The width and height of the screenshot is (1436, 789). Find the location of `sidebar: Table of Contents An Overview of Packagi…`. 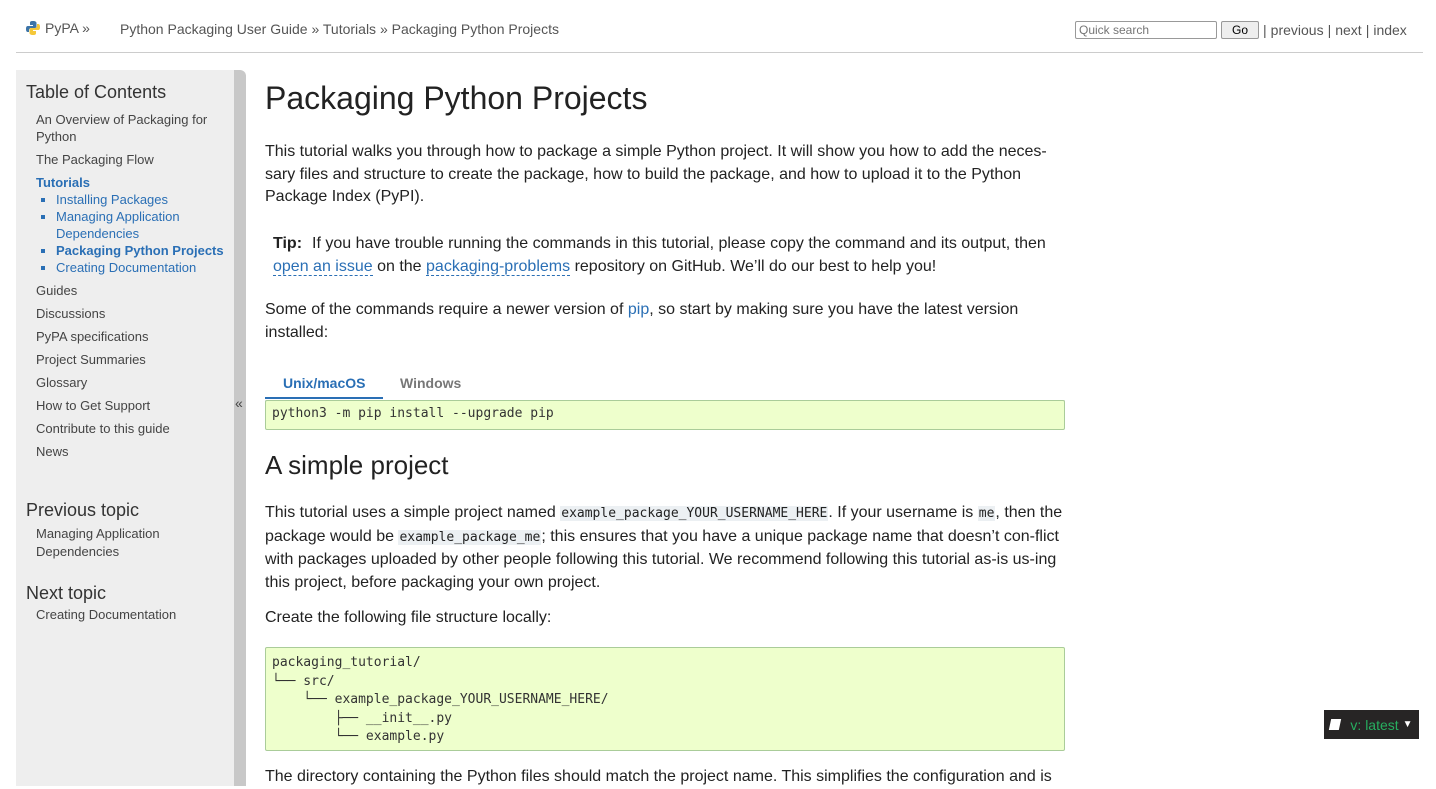

sidebar: Table of Contents An Overview of Packagi… is located at coordinates (125, 428).